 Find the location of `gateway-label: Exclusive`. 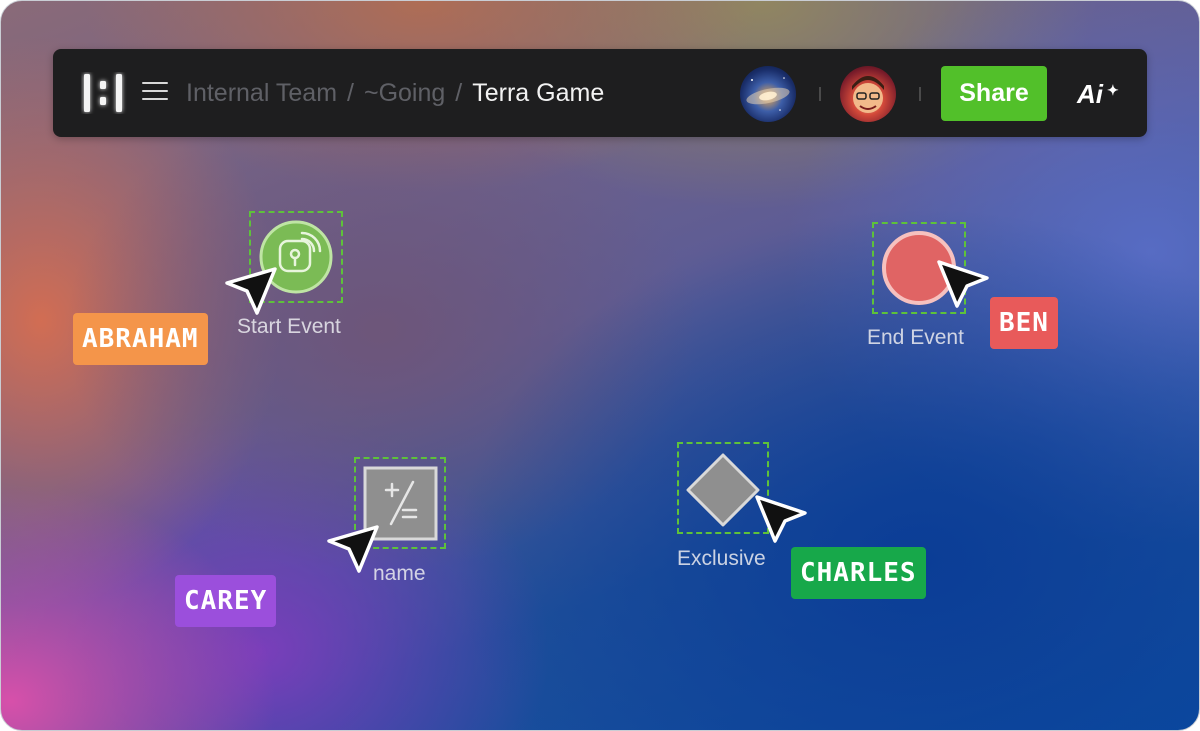

gateway-label: Exclusive is located at coordinates (721, 558).